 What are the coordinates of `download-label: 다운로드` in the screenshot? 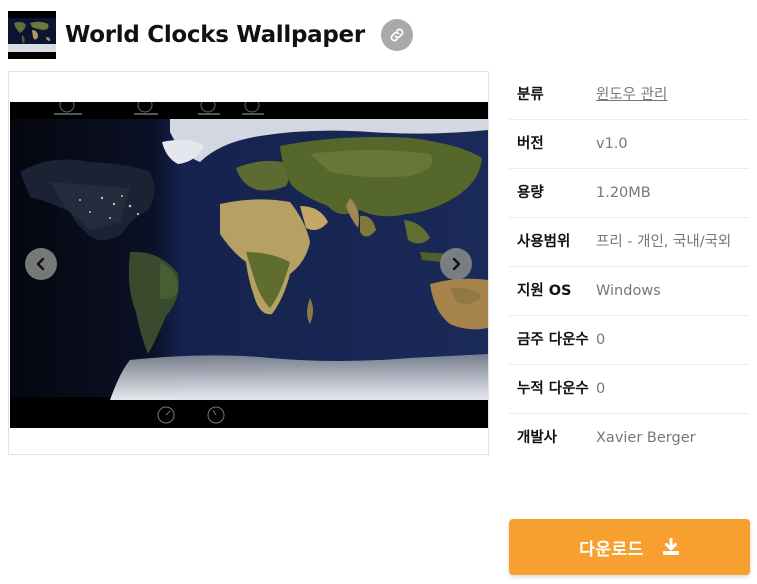 It's located at (611, 549).